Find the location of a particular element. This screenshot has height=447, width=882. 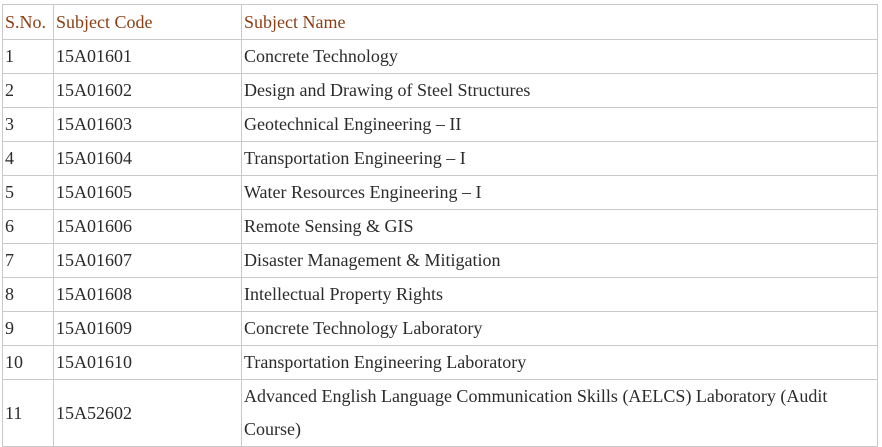

table-row: 1 15A01601 Concrete Technology is located at coordinates (440, 56).